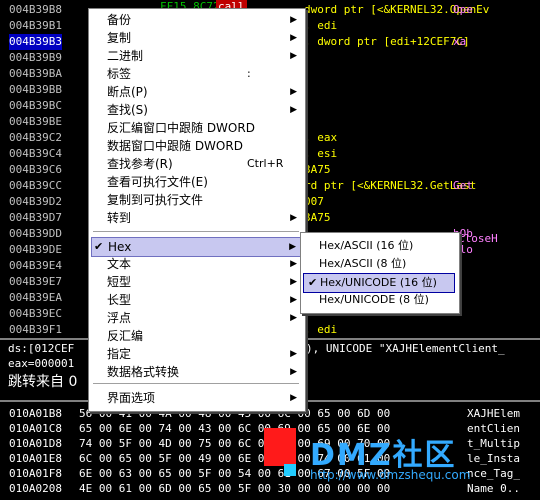 The width and height of the screenshot is (540, 500). What do you see at coordinates (35, 9) in the screenshot?
I see `disasm-address: 004B39B8` at bounding box center [35, 9].